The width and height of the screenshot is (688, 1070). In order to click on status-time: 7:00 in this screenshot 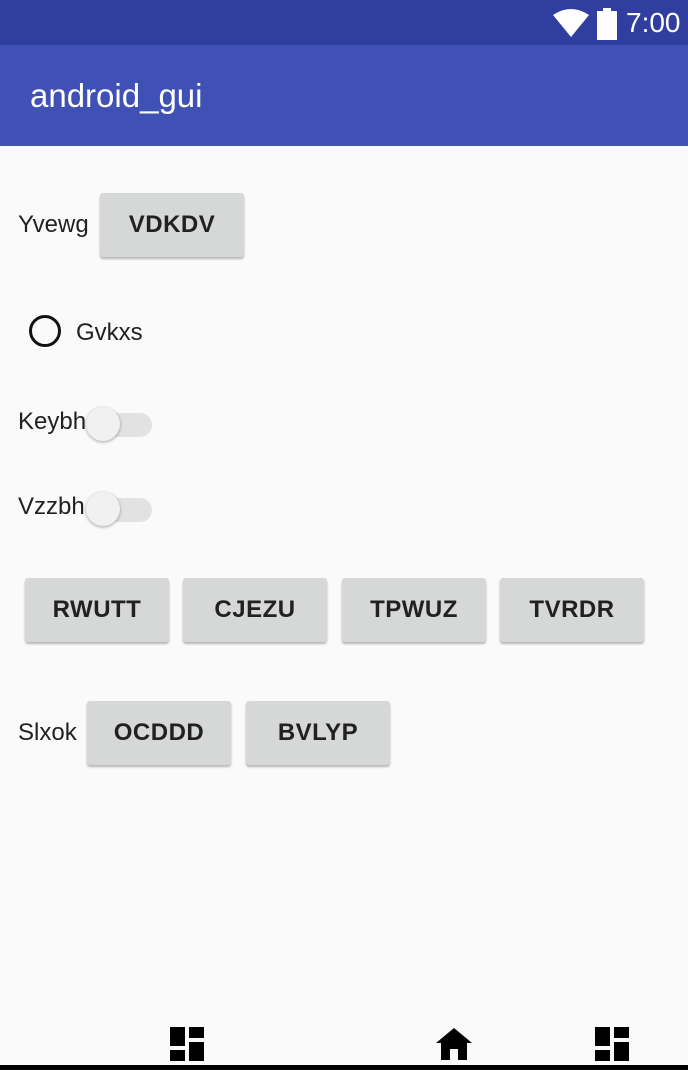, I will do `click(653, 22)`.